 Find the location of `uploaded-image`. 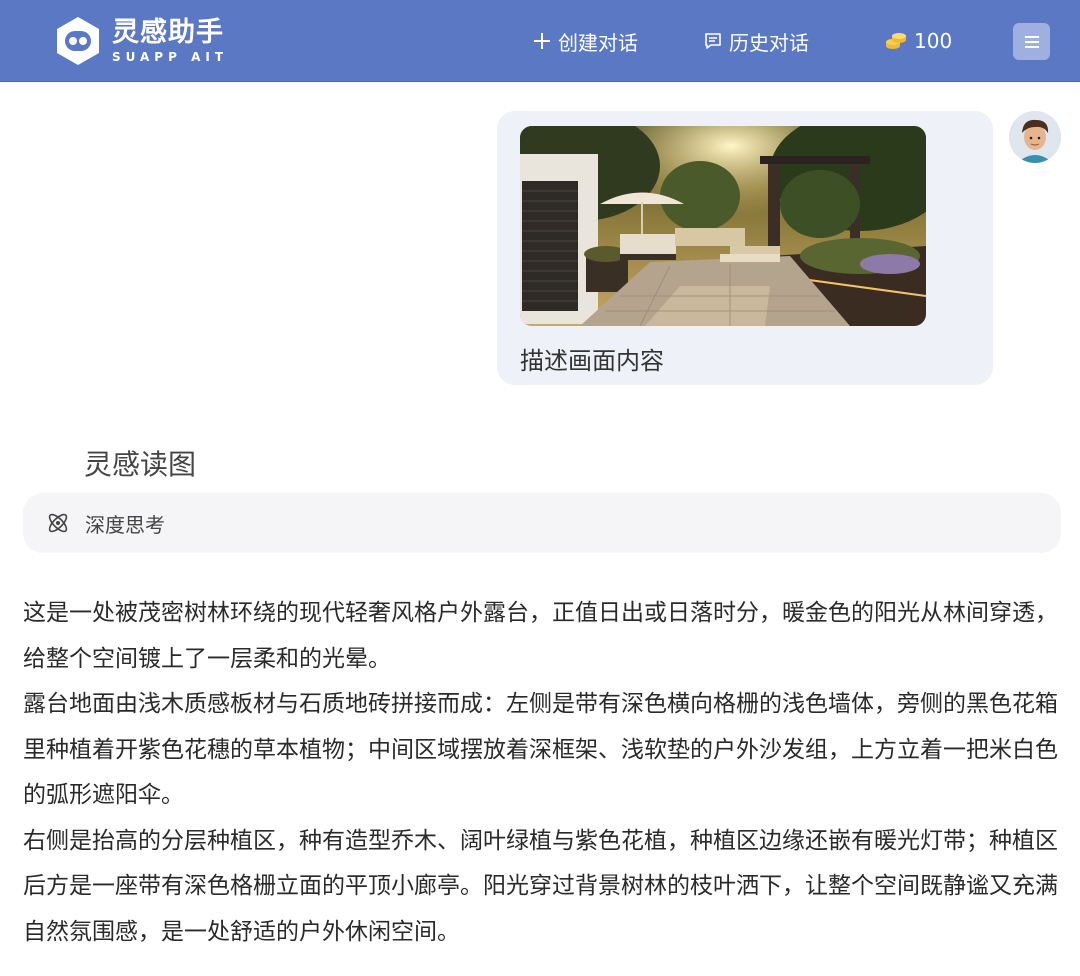

uploaded-image is located at coordinates (723, 226).